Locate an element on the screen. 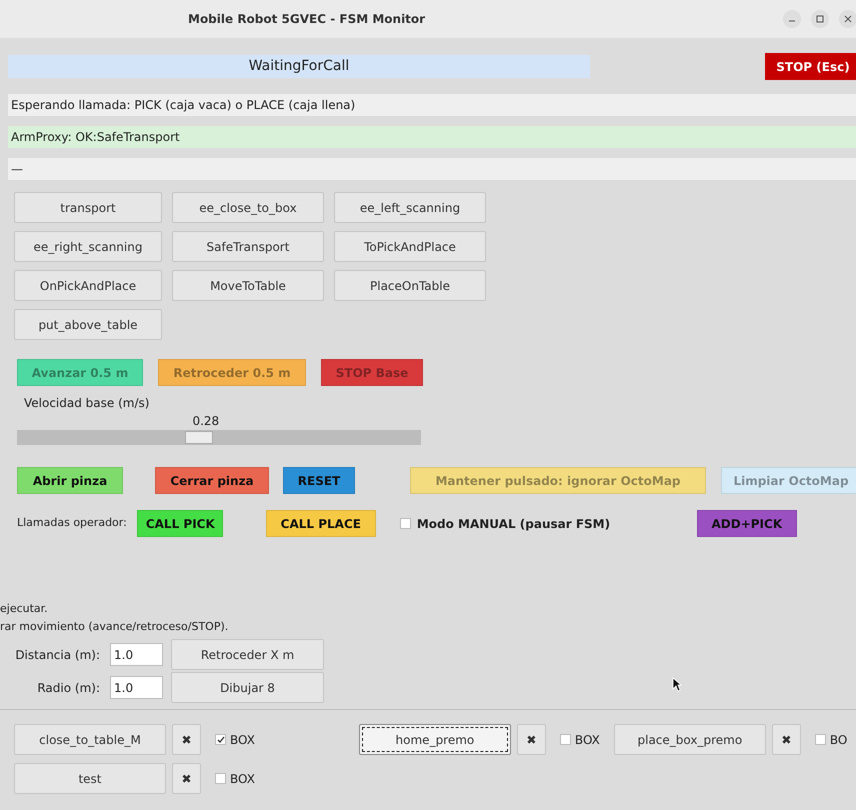  state-label: WaitingForCall is located at coordinates (299, 66).